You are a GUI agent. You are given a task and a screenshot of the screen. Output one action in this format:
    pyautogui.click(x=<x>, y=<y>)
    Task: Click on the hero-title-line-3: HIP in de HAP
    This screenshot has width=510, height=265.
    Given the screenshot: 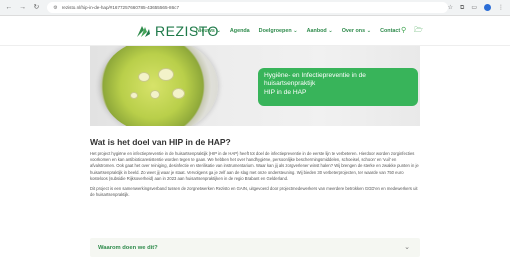 What is the action you would take?
    pyautogui.click(x=285, y=92)
    